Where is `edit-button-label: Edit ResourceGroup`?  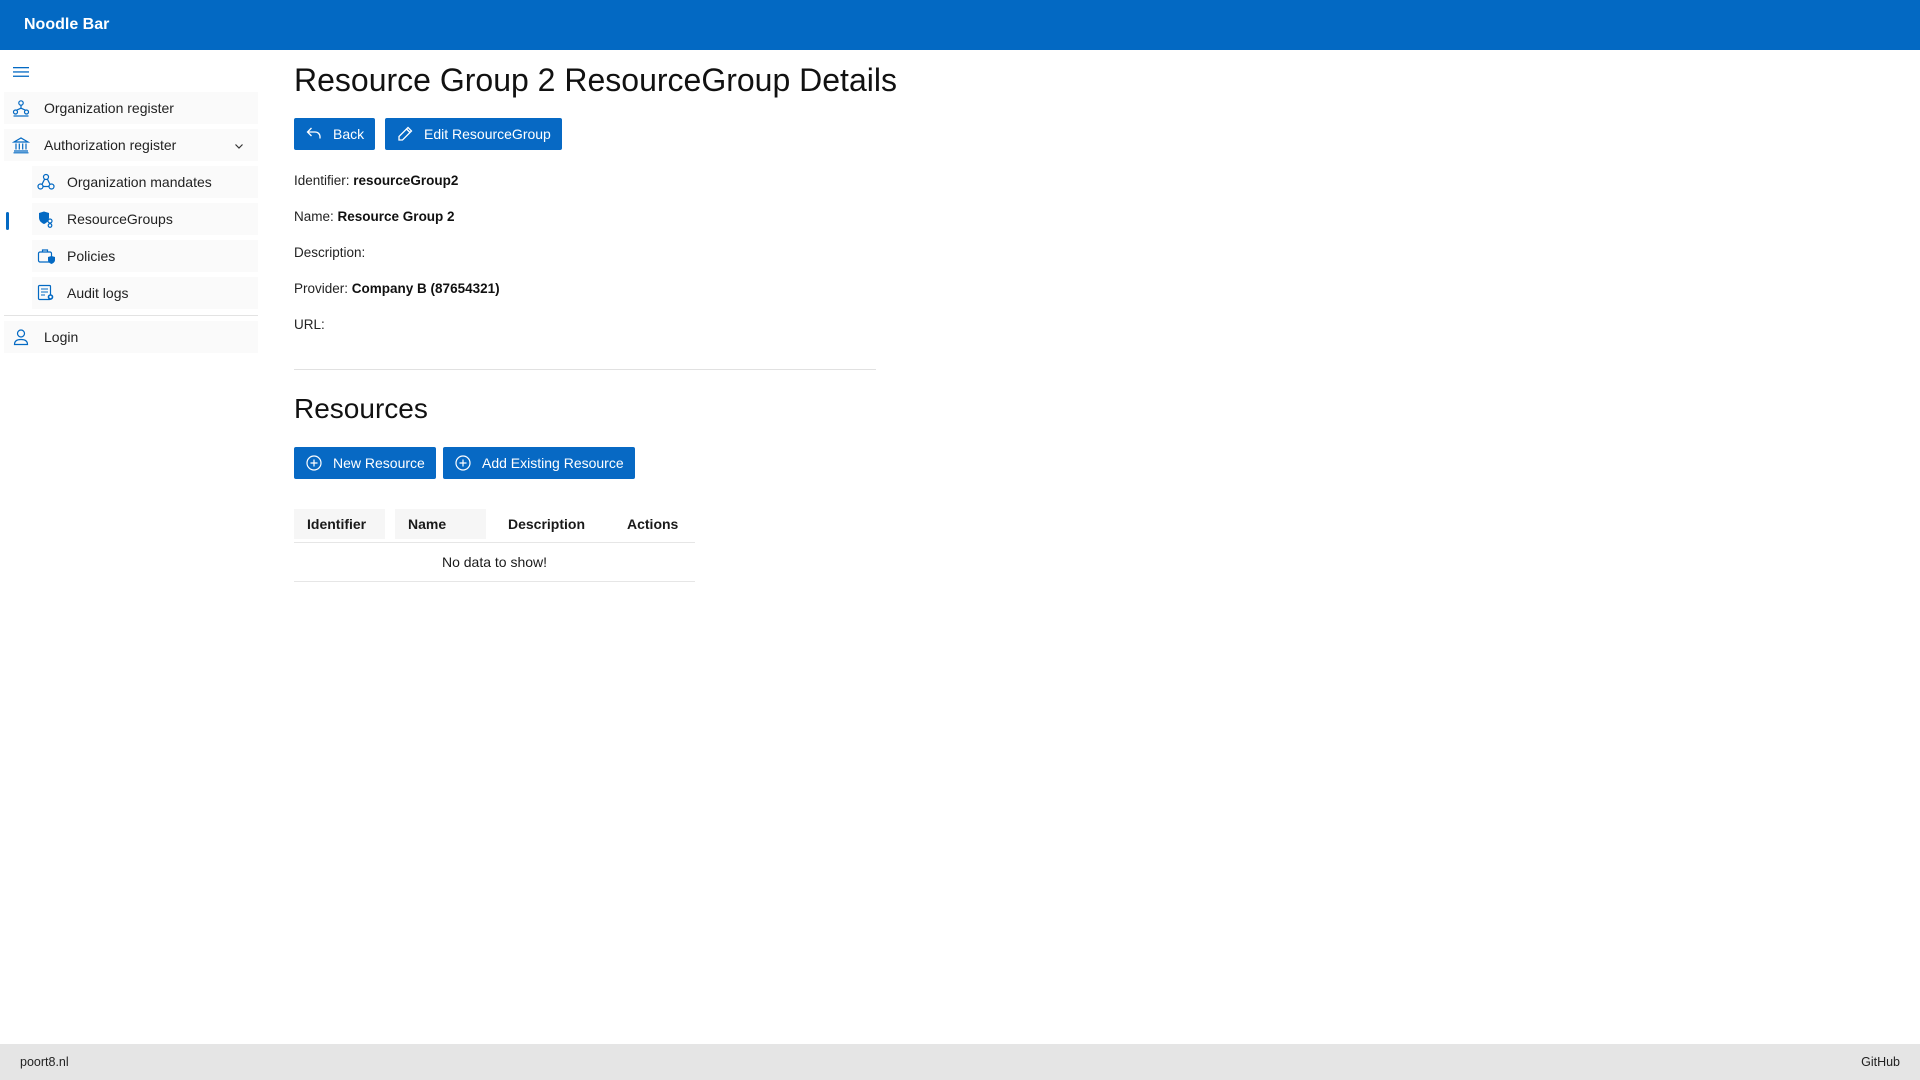 edit-button-label: Edit ResourceGroup is located at coordinates (487, 134).